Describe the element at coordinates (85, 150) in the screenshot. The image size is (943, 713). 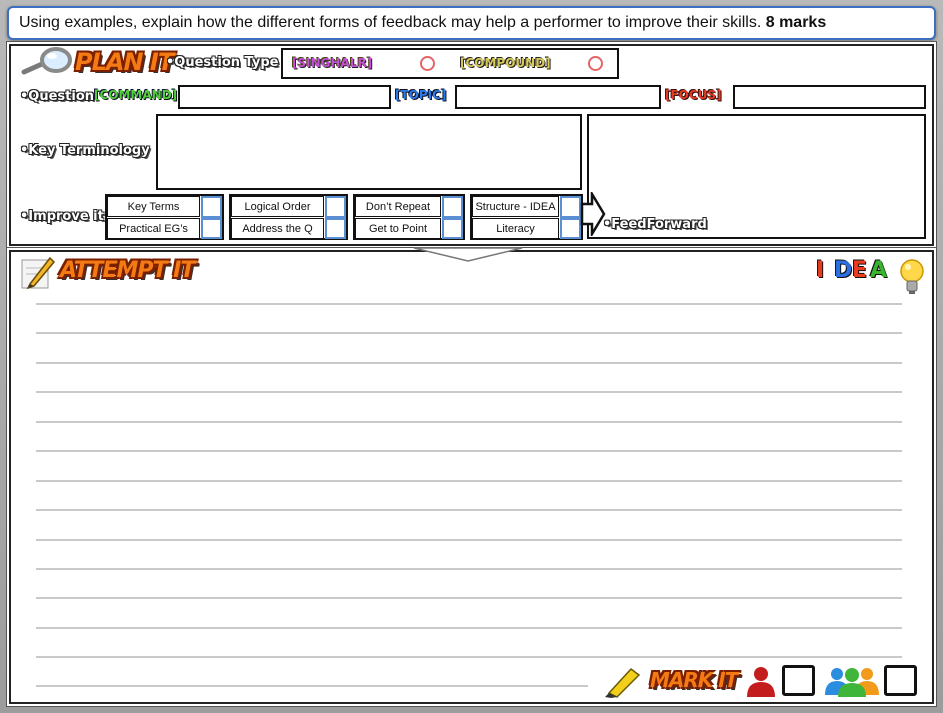
I see `key-terminology-label: •Key Terminology` at that location.